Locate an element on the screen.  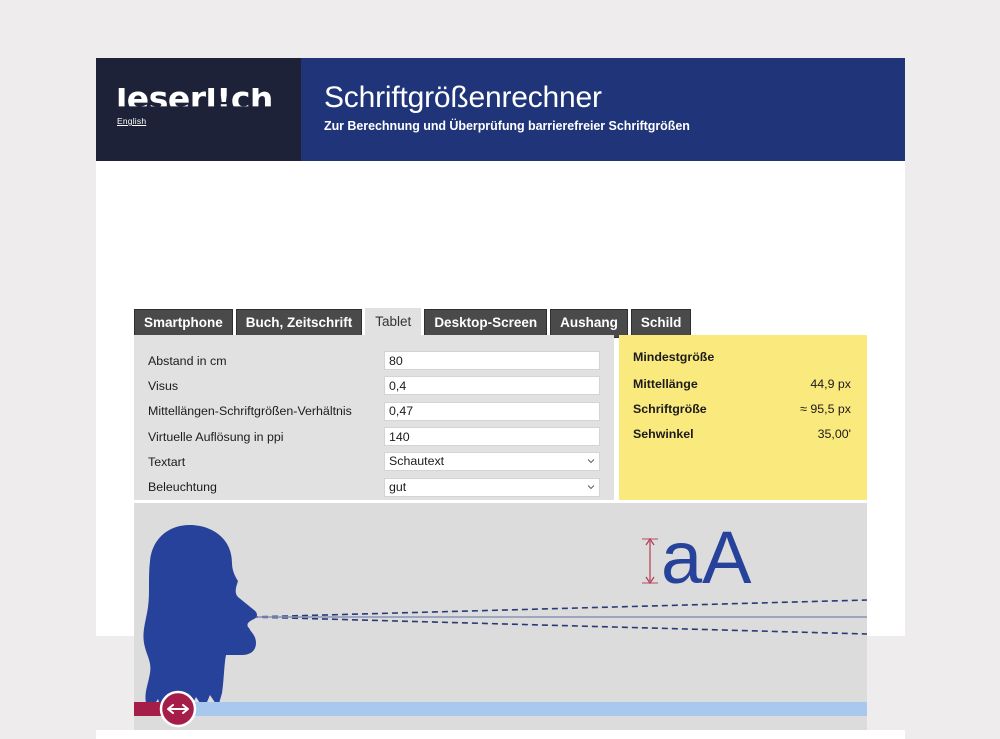
field-abstand is located at coordinates (492, 361).